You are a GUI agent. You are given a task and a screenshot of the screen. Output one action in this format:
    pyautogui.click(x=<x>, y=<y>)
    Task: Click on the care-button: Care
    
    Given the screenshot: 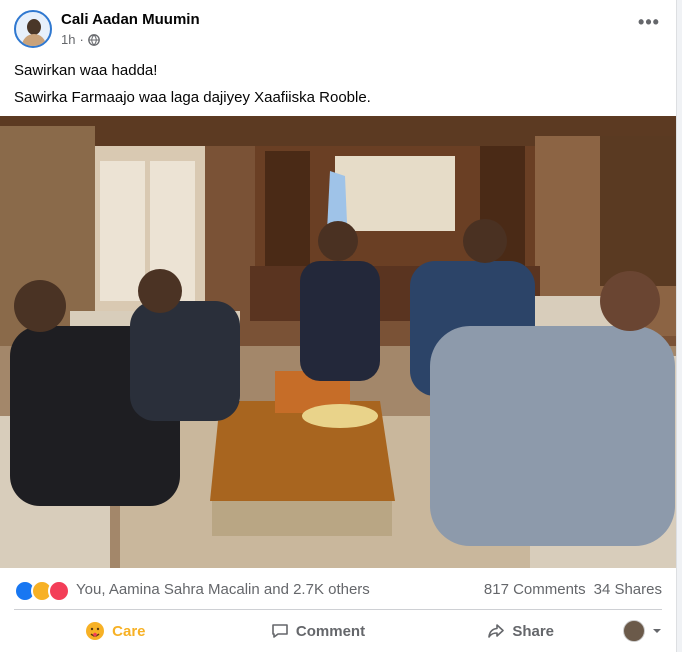 What is the action you would take?
    pyautogui.click(x=115, y=631)
    